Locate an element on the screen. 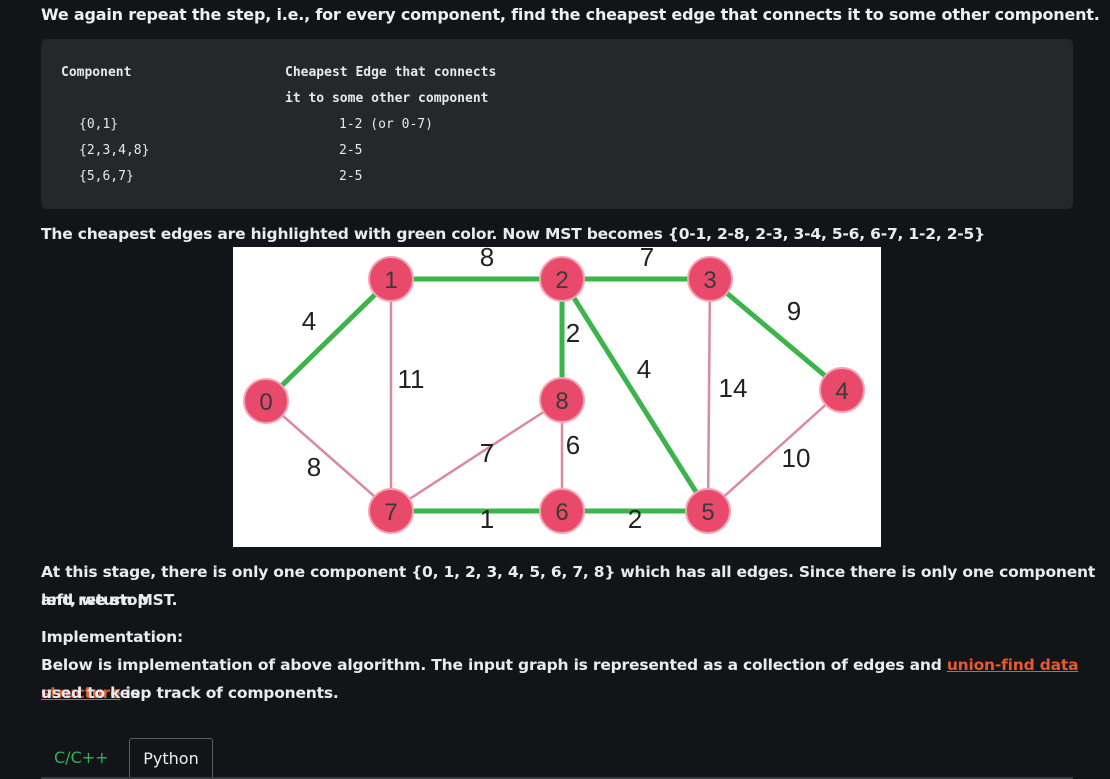 This screenshot has width=1110, height=779. graph-node-label: 1 is located at coordinates (390, 280).